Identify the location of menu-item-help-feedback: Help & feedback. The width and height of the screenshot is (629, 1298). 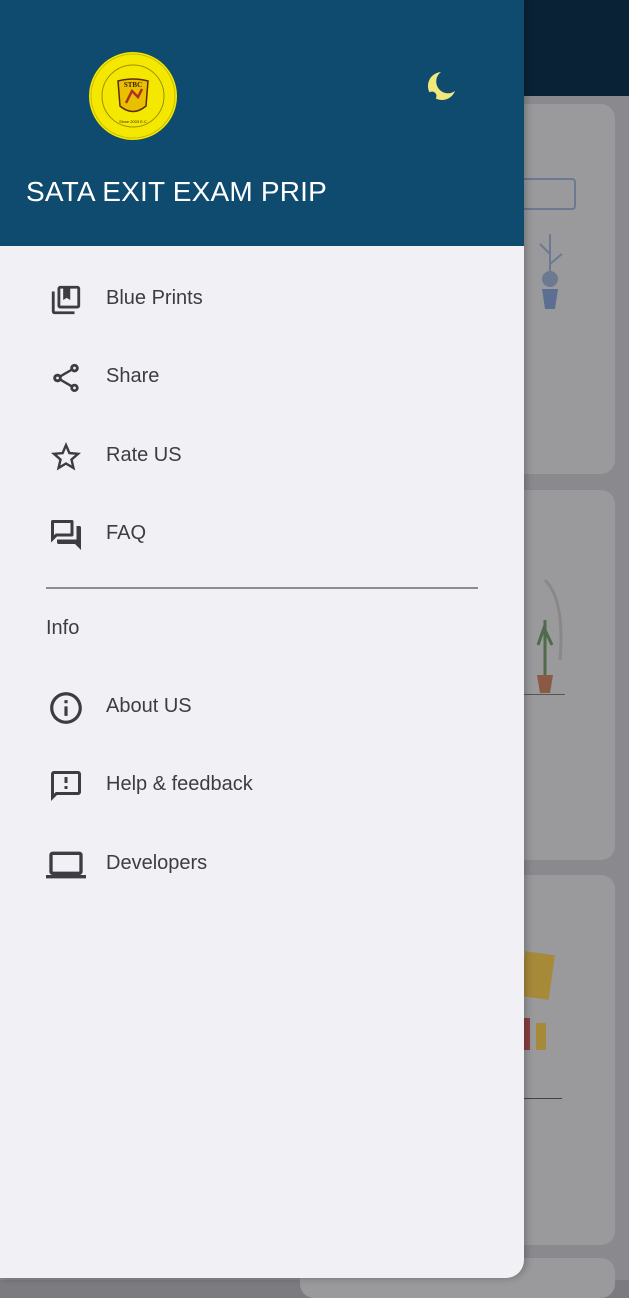
(262, 786).